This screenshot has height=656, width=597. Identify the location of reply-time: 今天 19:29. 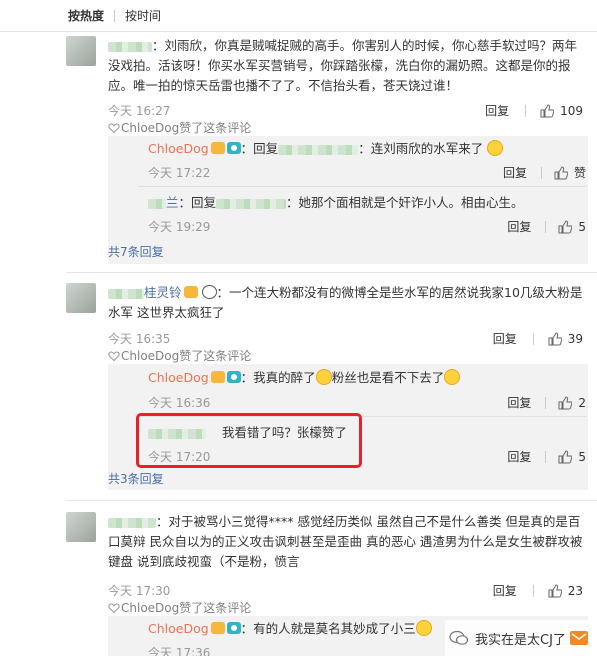
(179, 227).